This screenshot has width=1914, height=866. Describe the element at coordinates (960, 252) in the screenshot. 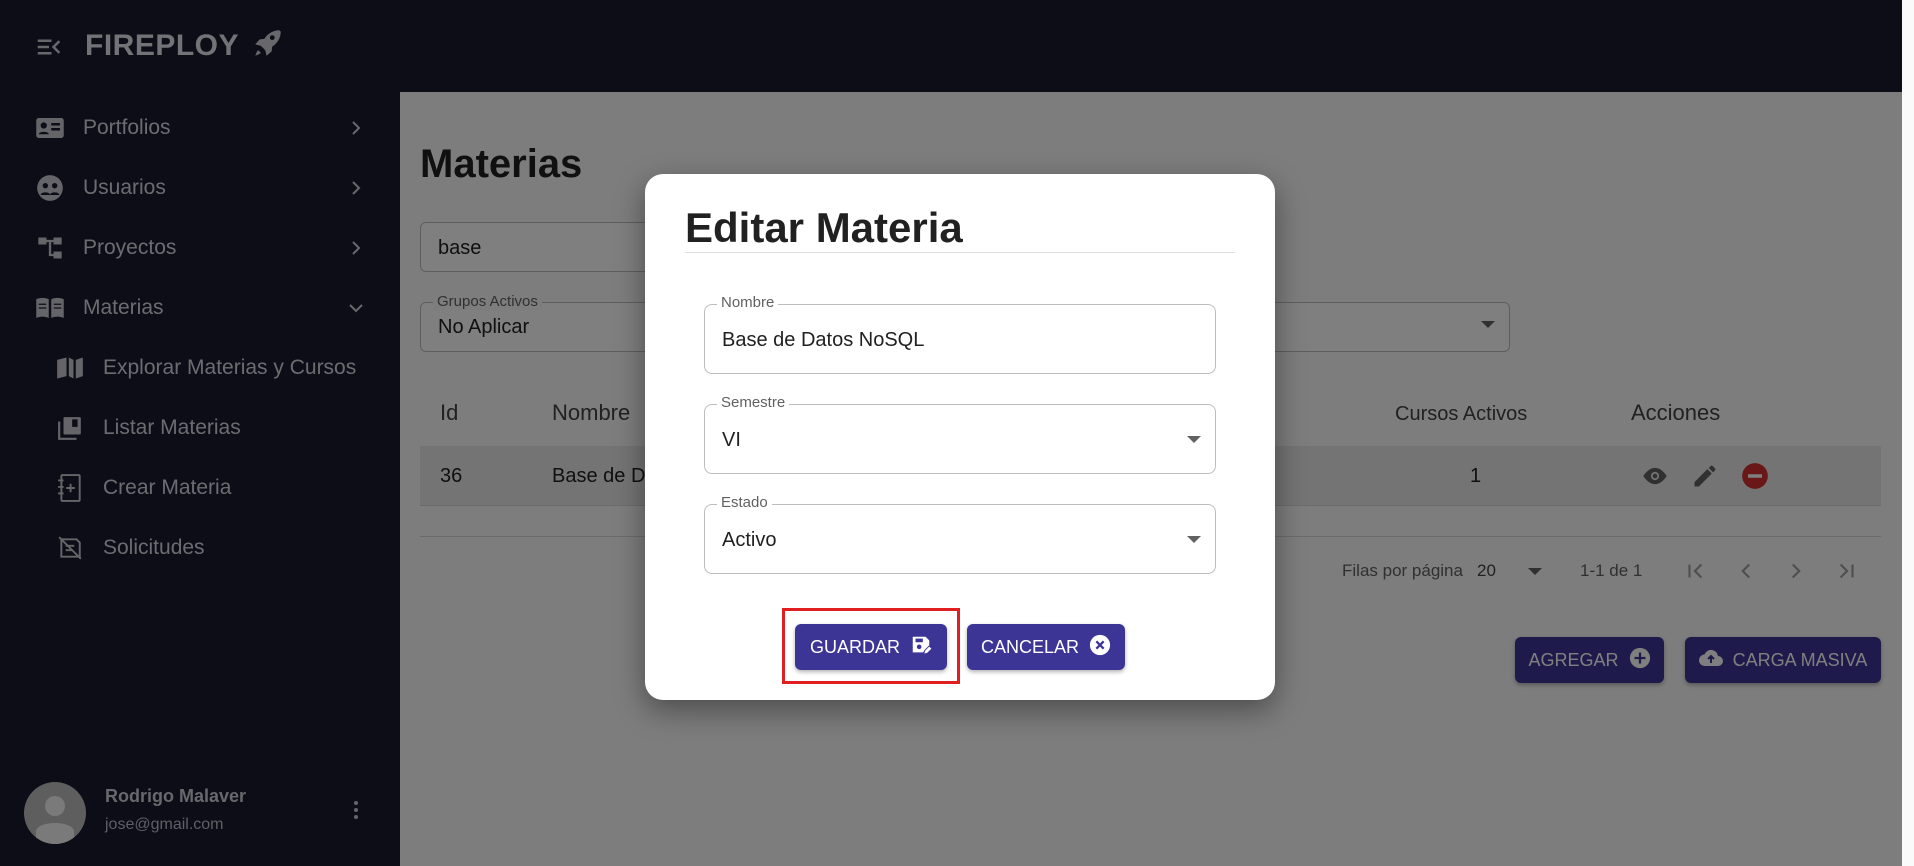

I see `dialog-divider` at that location.